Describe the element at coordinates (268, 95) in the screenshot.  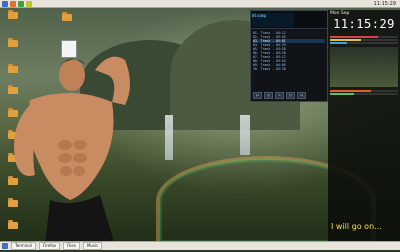
I see `pause-button: ||` at that location.